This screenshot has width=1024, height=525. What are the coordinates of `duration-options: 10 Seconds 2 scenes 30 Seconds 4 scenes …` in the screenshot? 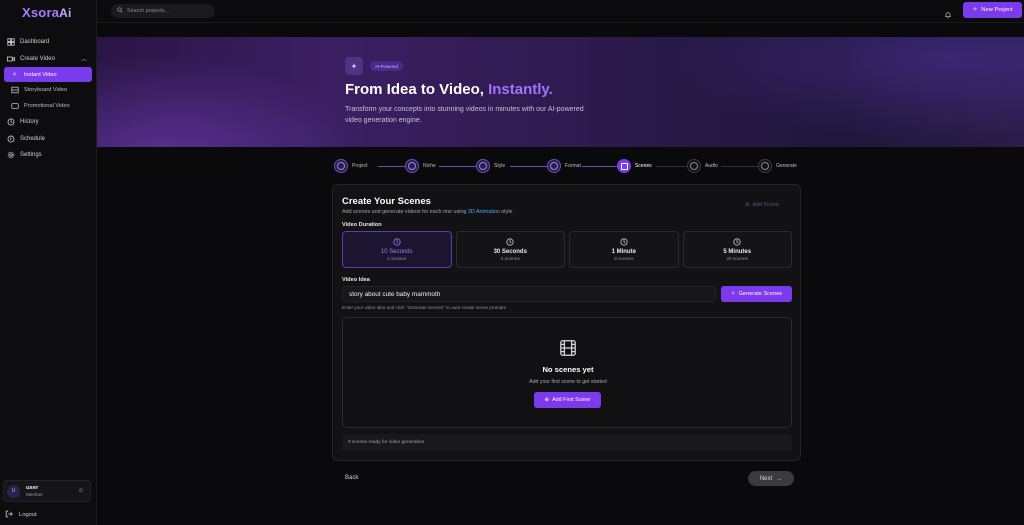 It's located at (567, 249).